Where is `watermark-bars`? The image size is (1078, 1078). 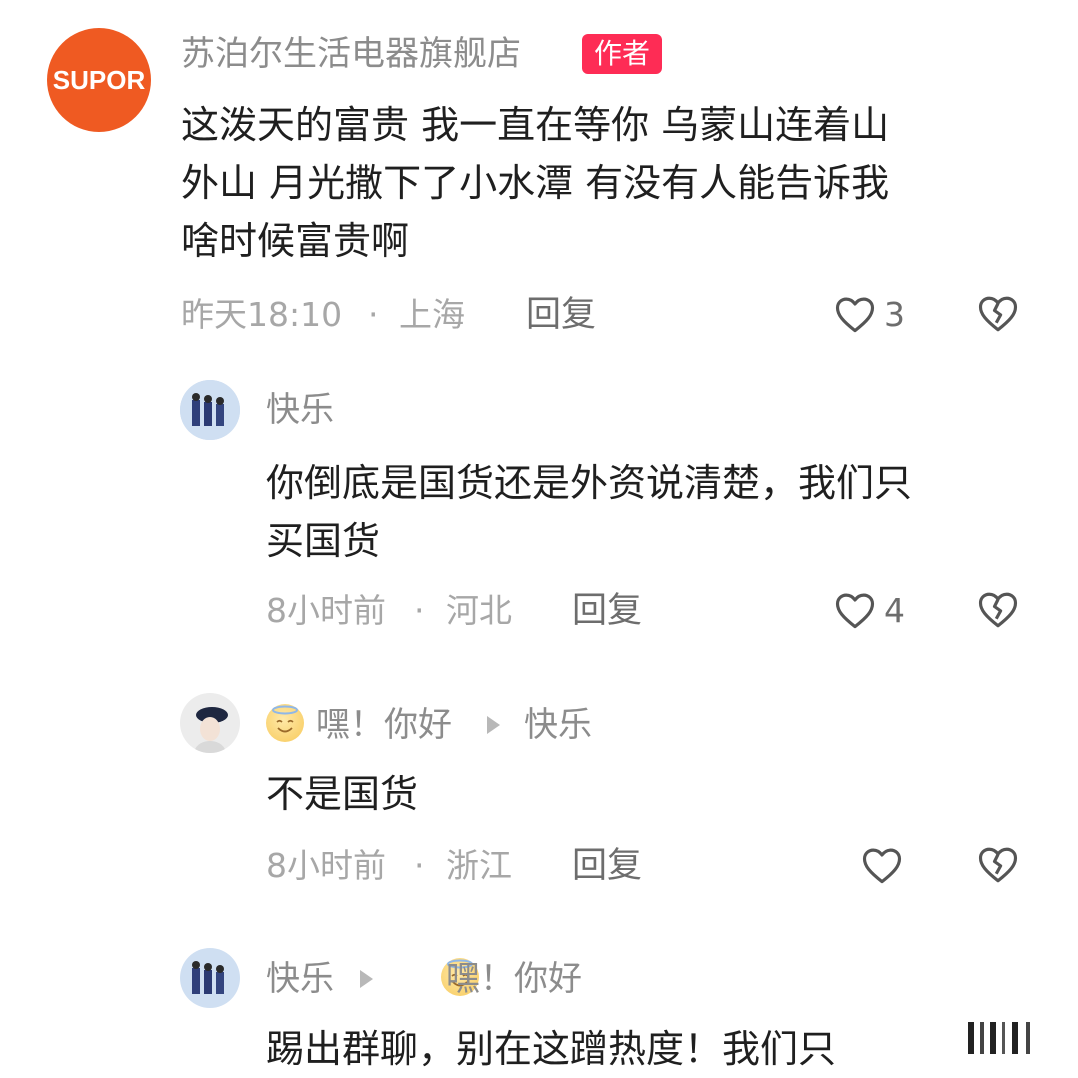
watermark-bars is located at coordinates (1003, 1038).